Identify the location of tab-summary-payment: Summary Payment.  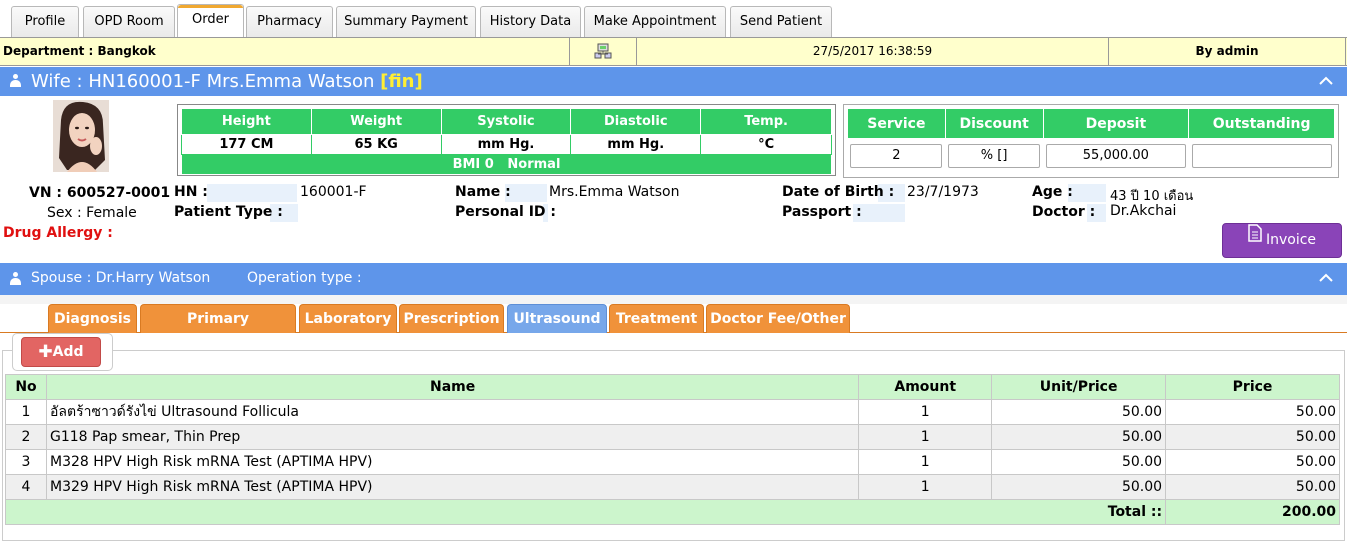
(406, 22).